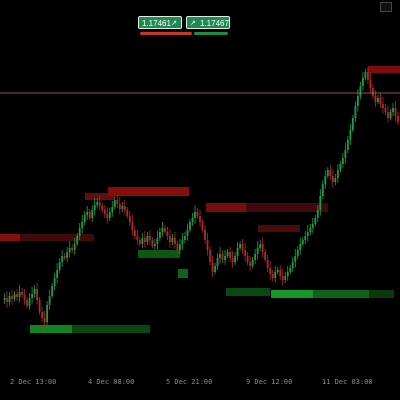 This screenshot has height=400, width=400. Describe the element at coordinates (174, 23) in the screenshot. I see `sell-arrow-icon: ↗` at that location.